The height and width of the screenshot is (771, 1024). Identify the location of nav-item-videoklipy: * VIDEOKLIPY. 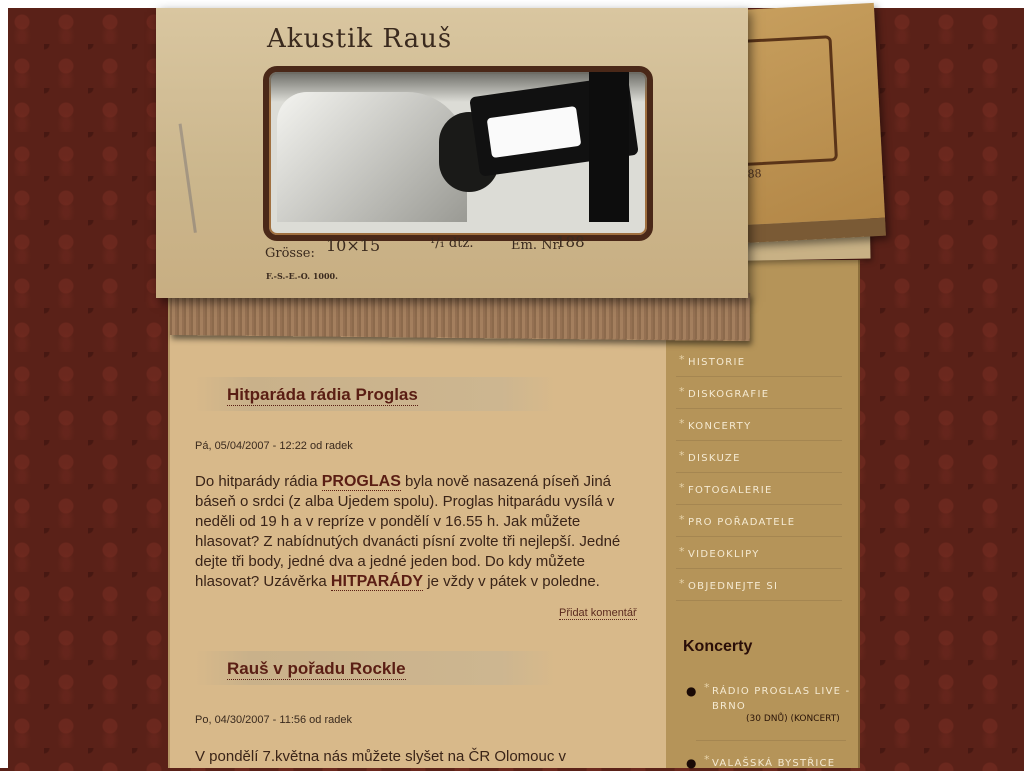
(759, 553).